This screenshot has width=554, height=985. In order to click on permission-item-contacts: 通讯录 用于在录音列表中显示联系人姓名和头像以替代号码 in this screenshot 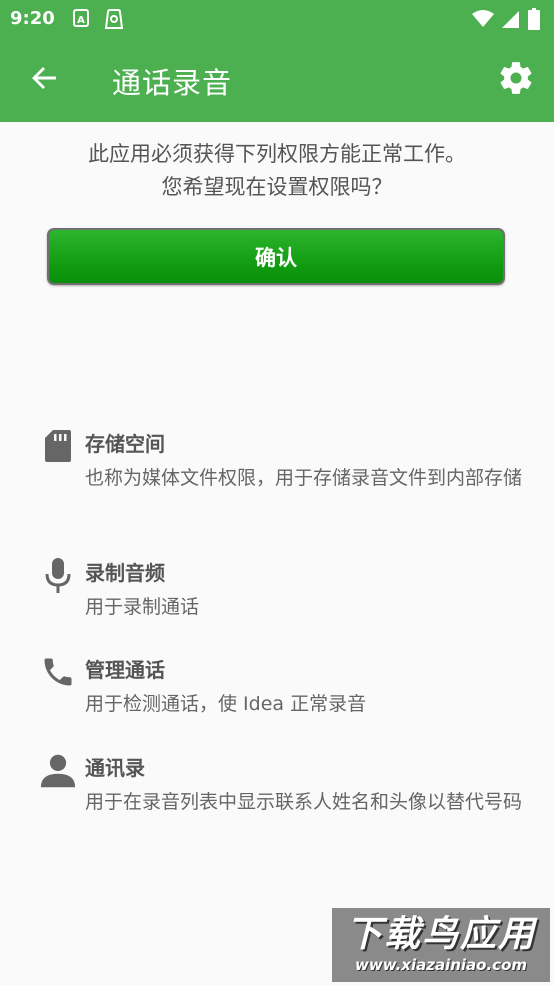, I will do `click(281, 801)`.